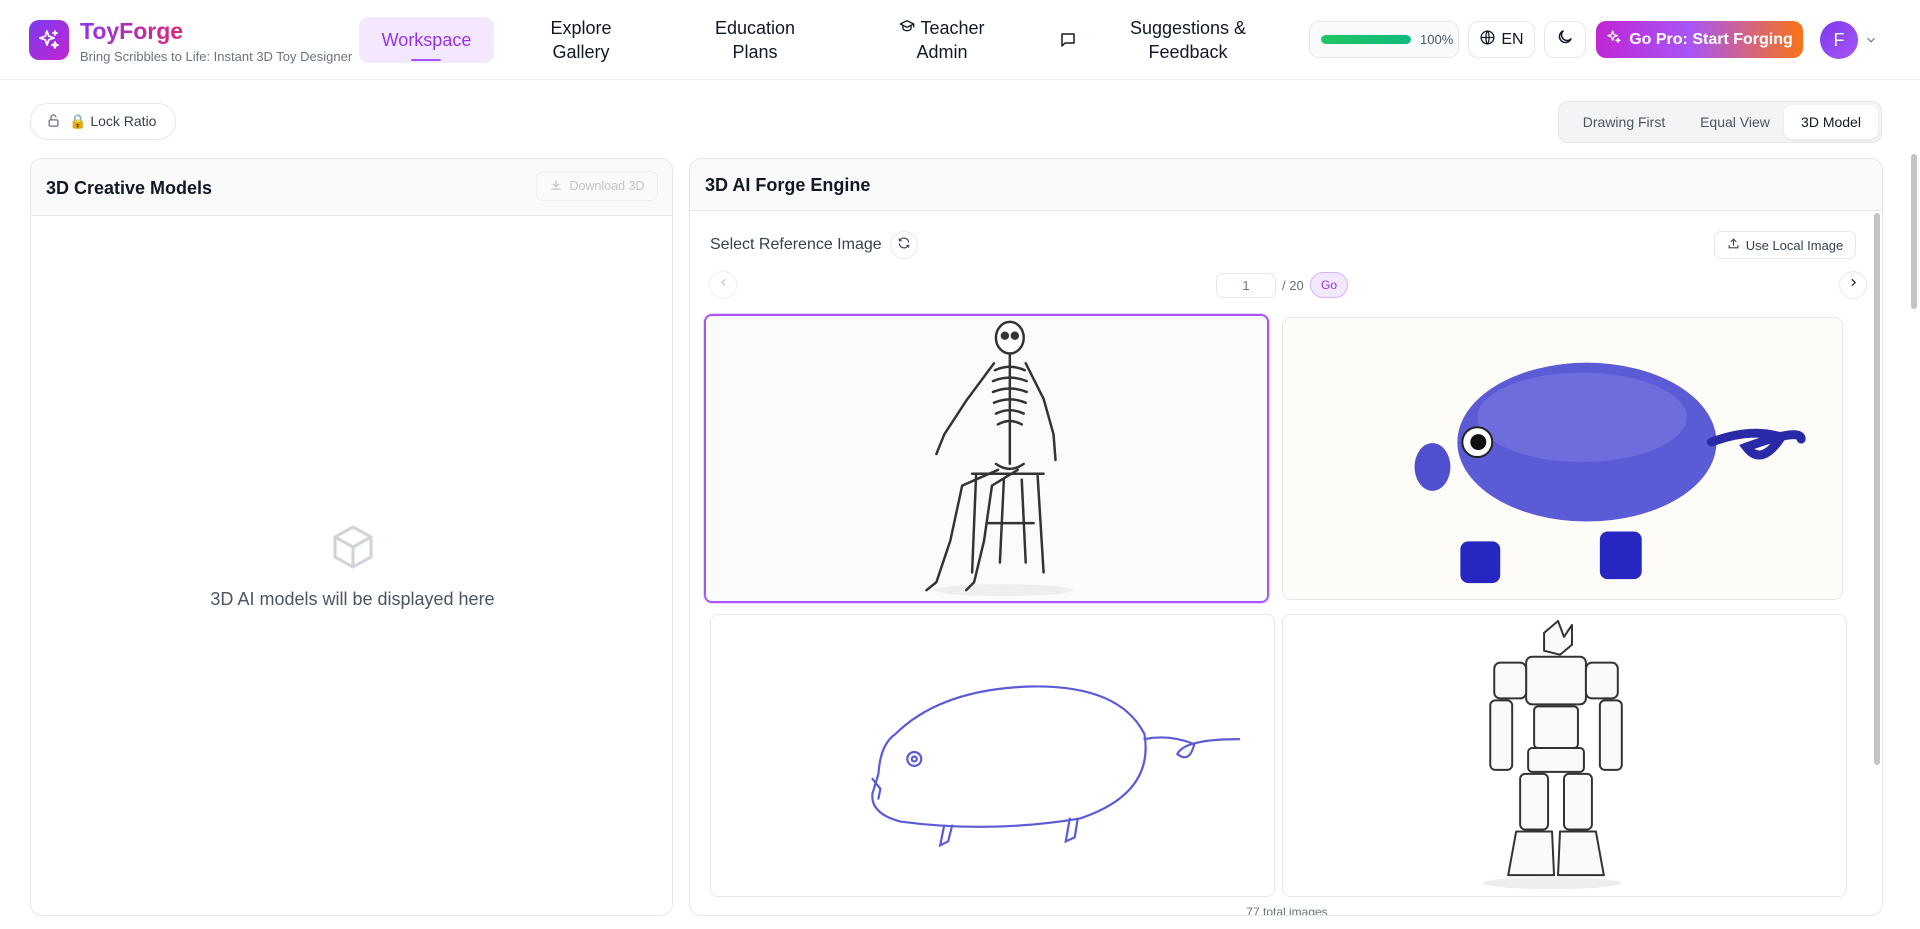  I want to click on progress-label: 100%, so click(1437, 39).